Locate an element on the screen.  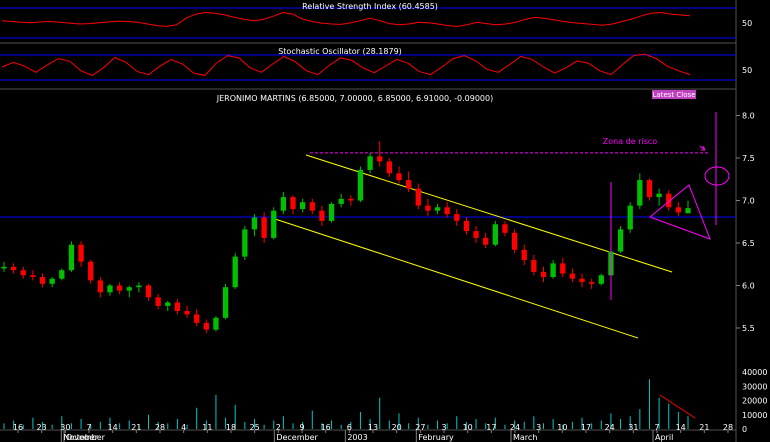
volume-tick-label: 10000 is located at coordinates (754, 415).